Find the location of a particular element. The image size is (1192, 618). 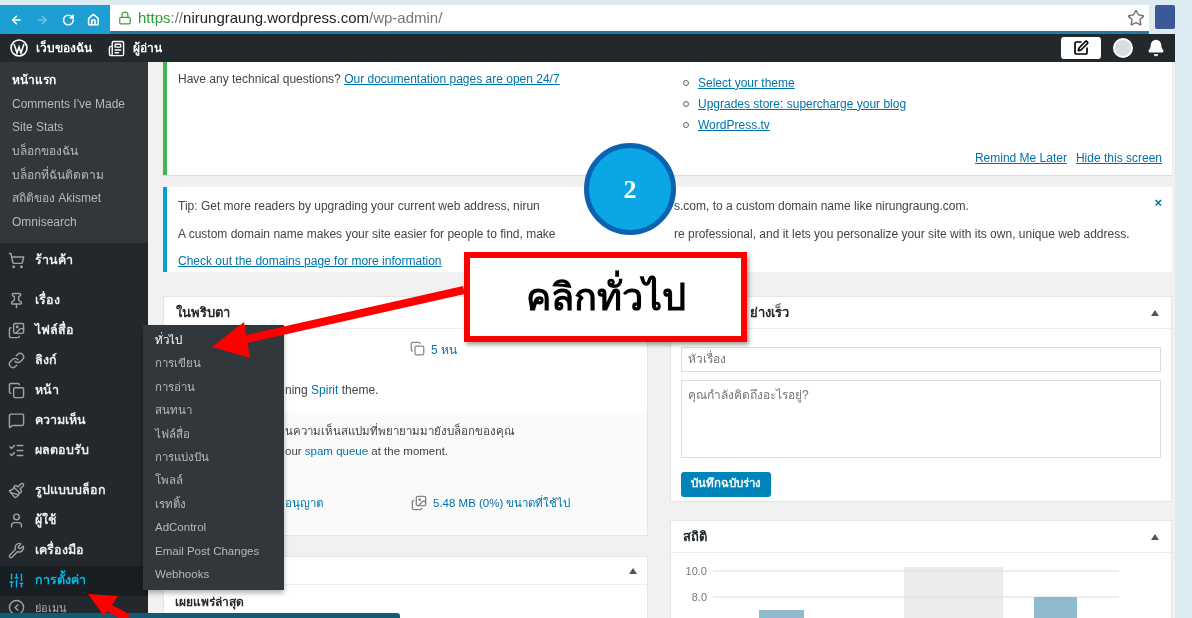

sidebar-menu-item: เรื่อง is located at coordinates (74, 300).